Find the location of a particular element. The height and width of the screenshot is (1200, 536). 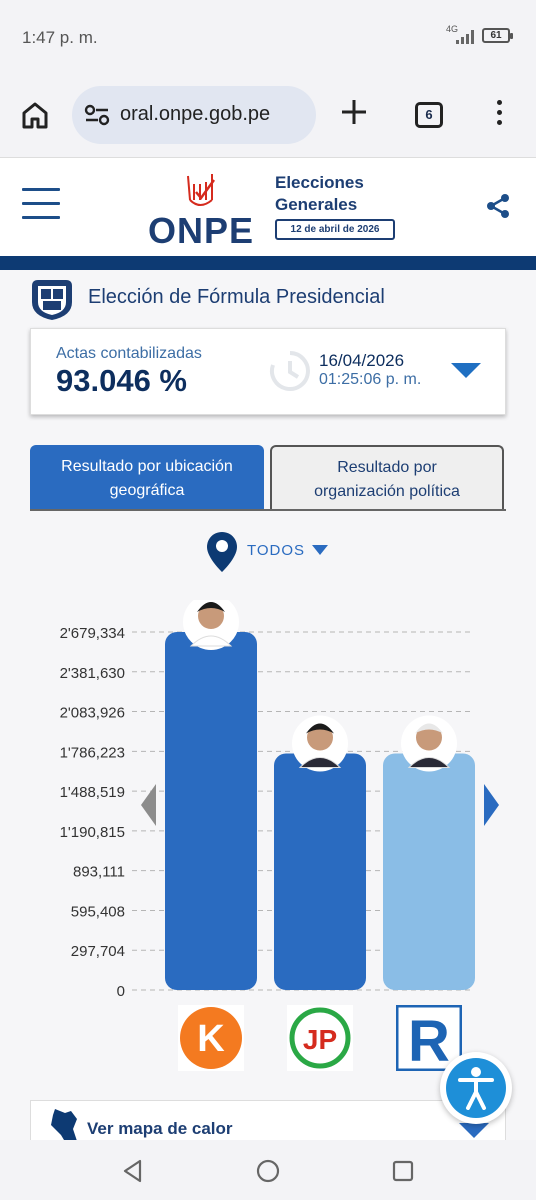

section-title: Elección de Fórmula Presidencial is located at coordinates (236, 297).